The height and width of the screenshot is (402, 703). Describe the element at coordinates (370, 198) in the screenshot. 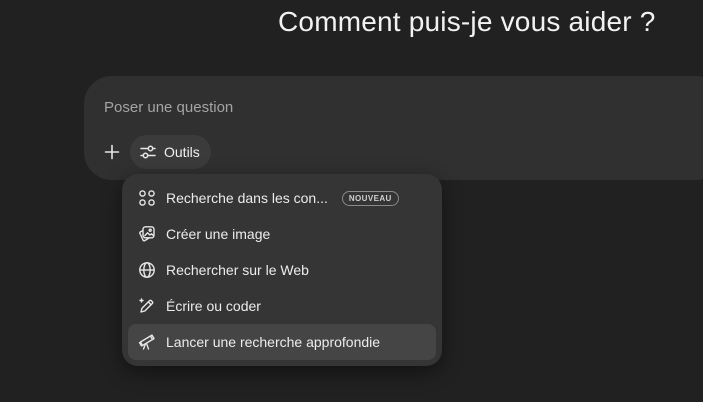

I see `new-badge: NOUVEAU` at that location.